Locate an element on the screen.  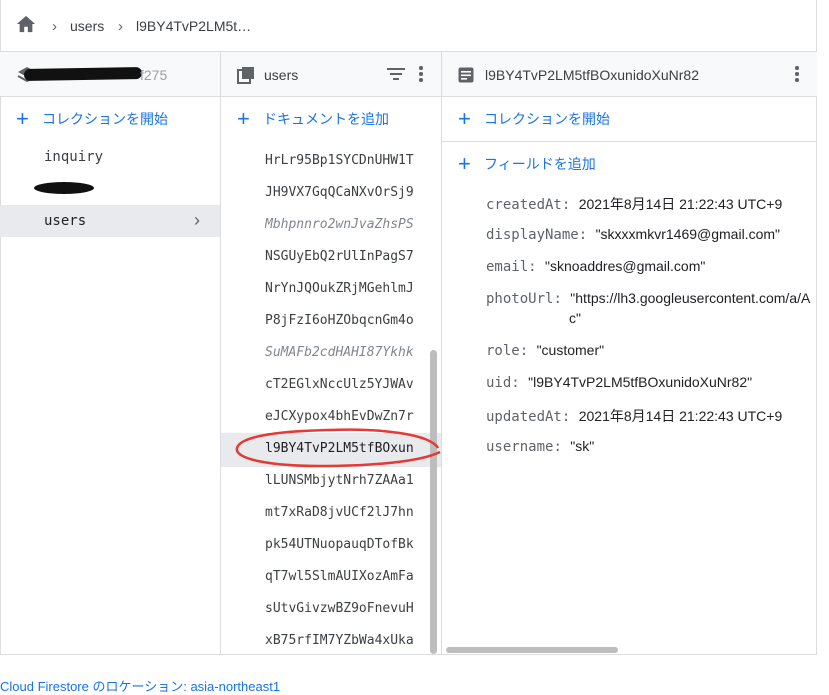
project-name-suffix: f275 is located at coordinates (154, 75).